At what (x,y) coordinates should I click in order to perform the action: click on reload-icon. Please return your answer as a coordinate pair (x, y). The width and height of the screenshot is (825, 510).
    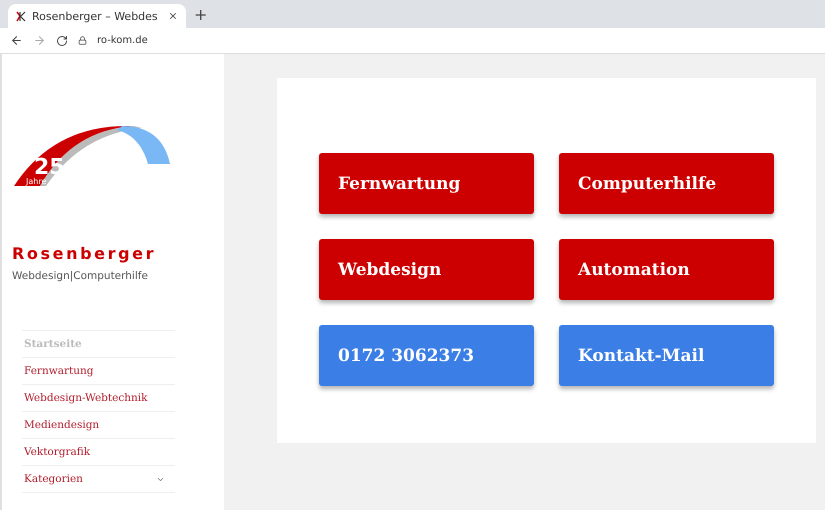
    Looking at the image, I should click on (62, 40).